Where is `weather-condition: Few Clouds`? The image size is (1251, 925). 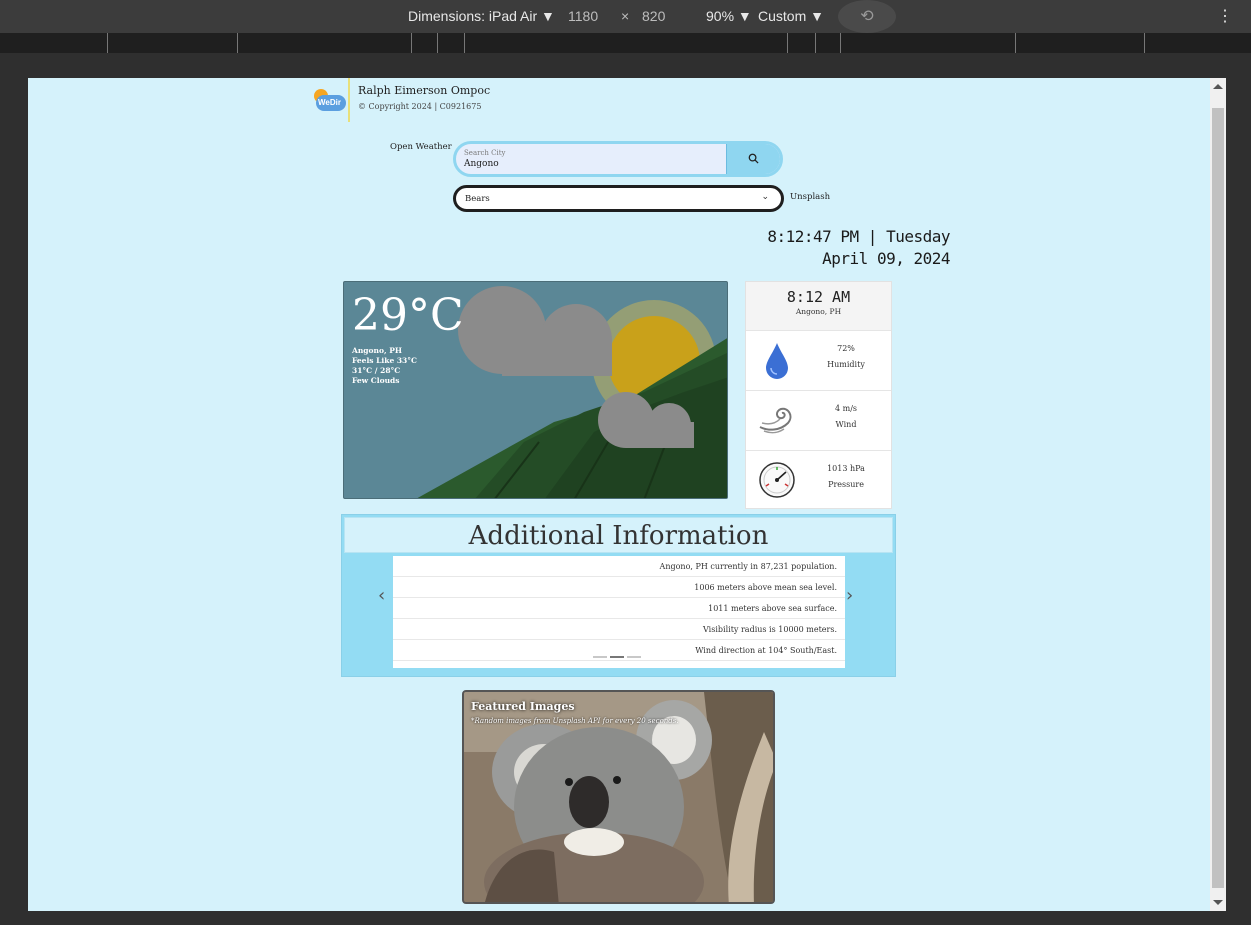
weather-condition: Few Clouds is located at coordinates (376, 380).